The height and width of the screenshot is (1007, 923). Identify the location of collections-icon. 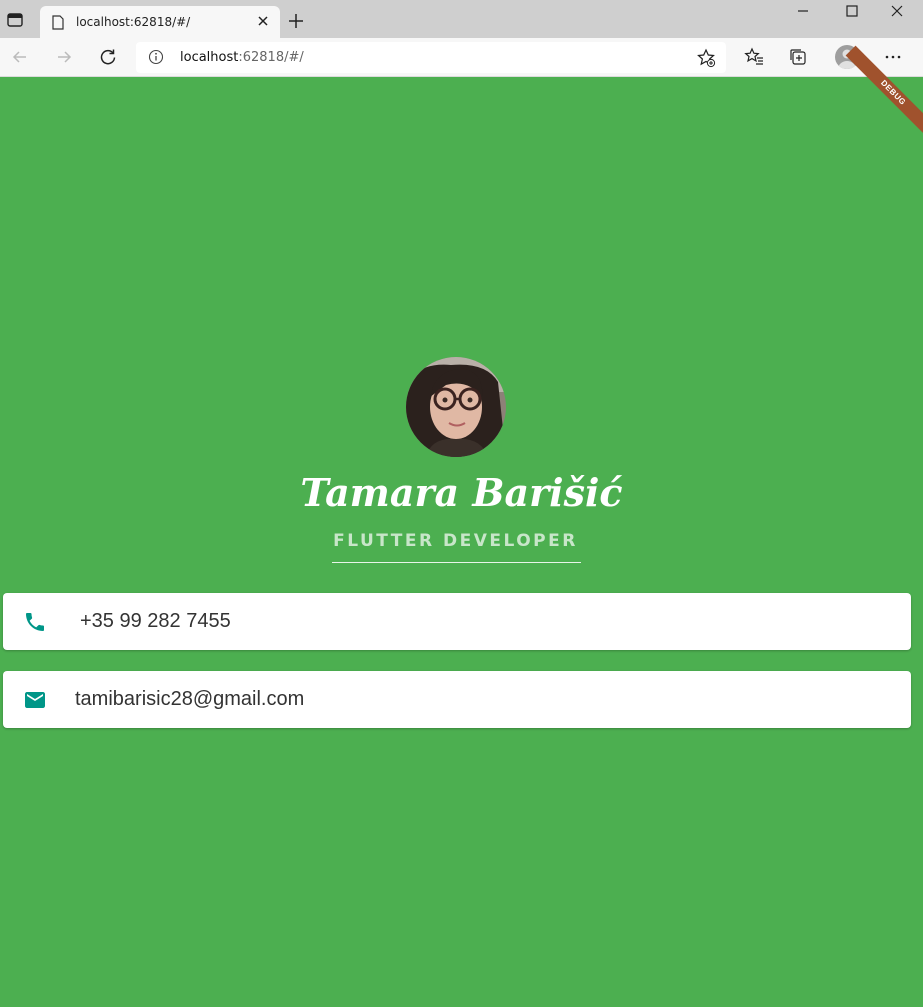
(798, 57).